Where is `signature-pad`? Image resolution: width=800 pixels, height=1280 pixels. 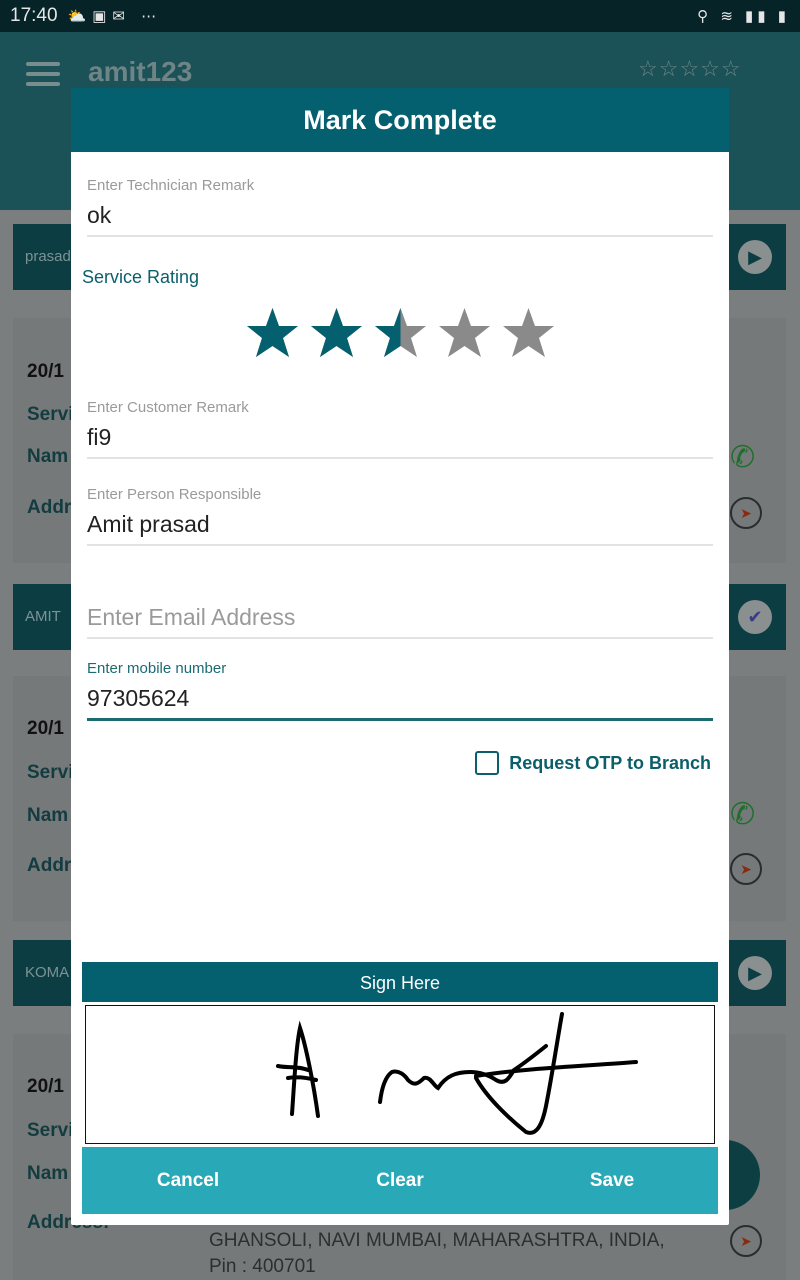 signature-pad is located at coordinates (400, 1074).